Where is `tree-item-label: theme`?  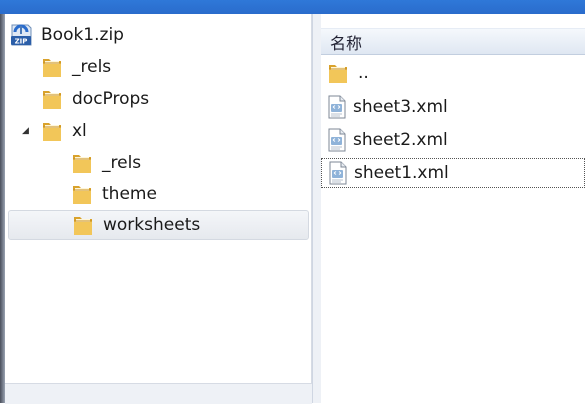 tree-item-label: theme is located at coordinates (129, 194).